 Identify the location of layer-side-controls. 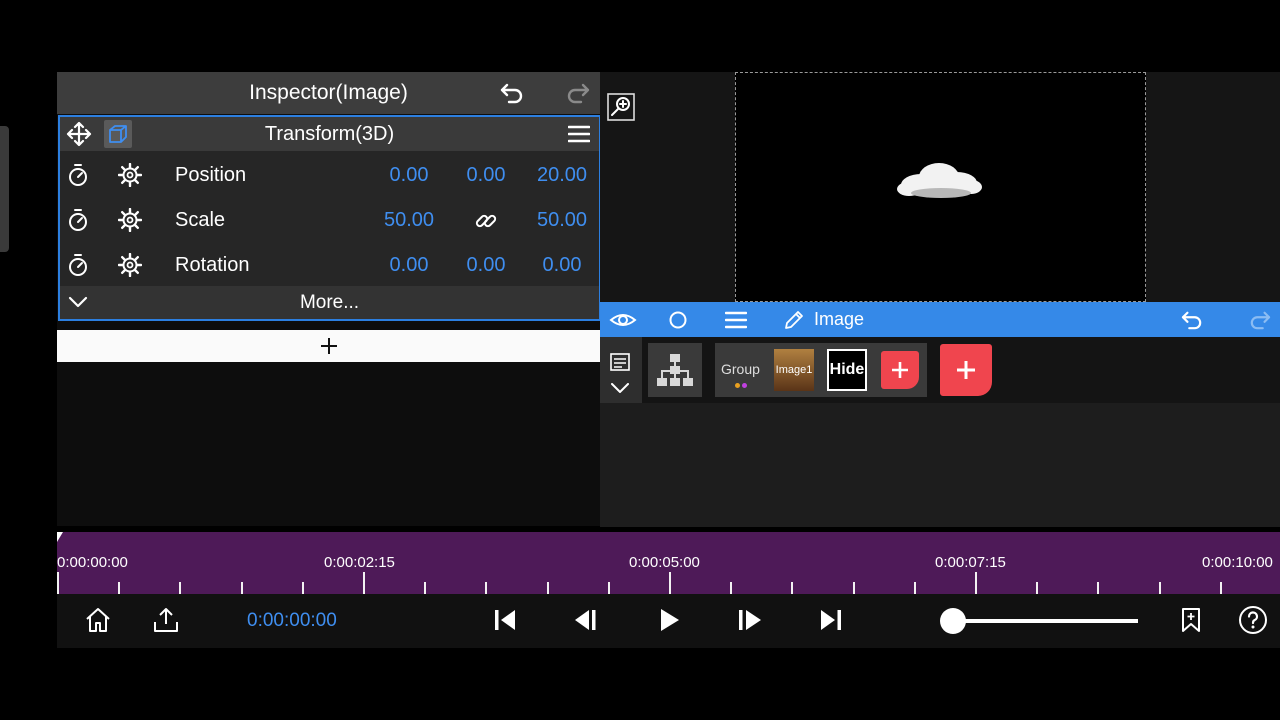
(621, 370).